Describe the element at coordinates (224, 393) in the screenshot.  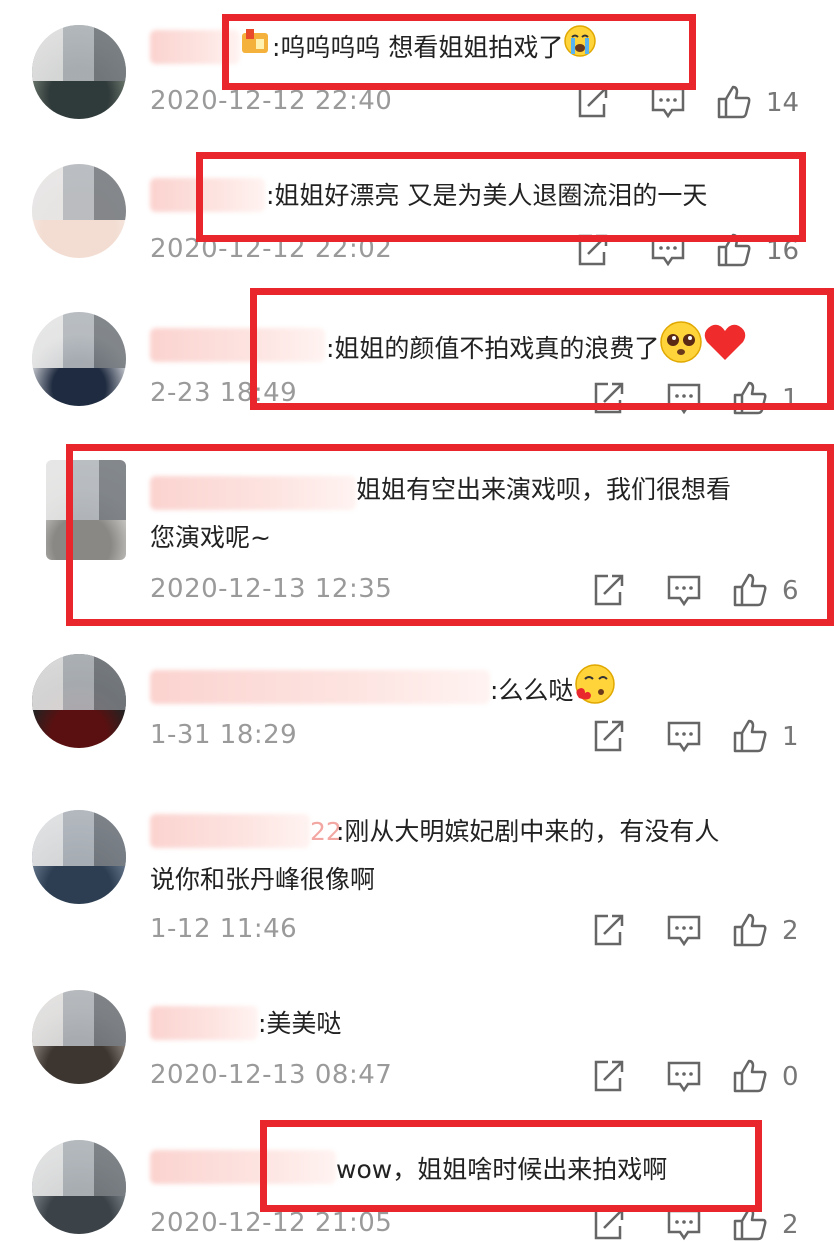
I see `timestamp: 2-23 18:49` at that location.